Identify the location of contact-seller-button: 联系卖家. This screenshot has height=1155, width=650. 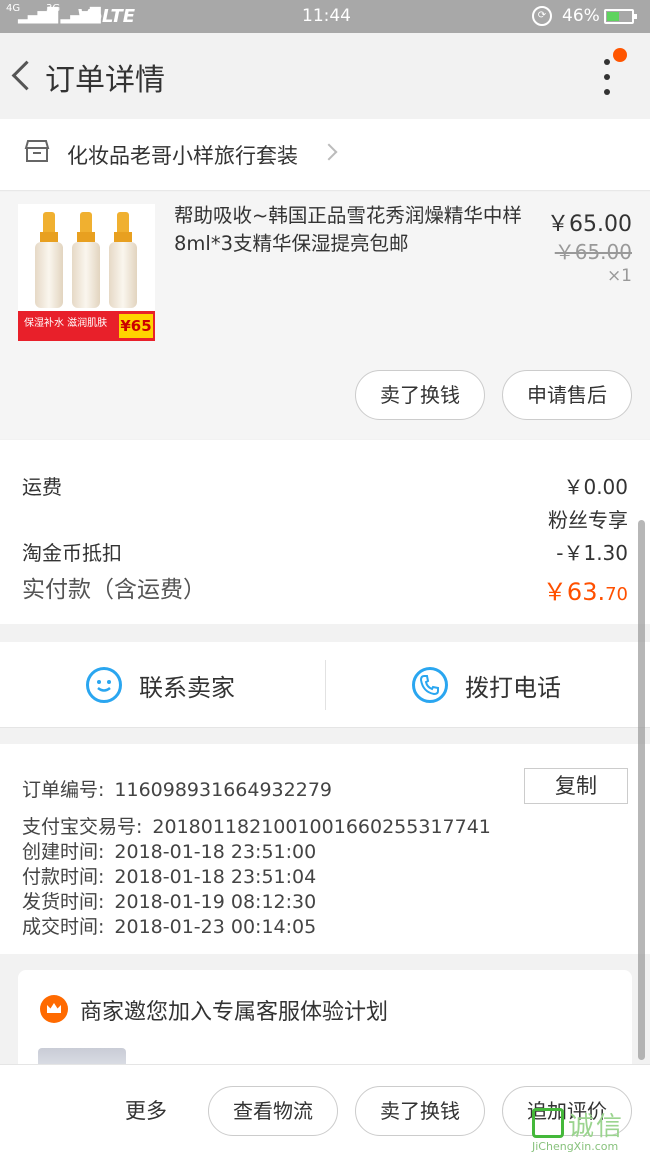
(162, 685).